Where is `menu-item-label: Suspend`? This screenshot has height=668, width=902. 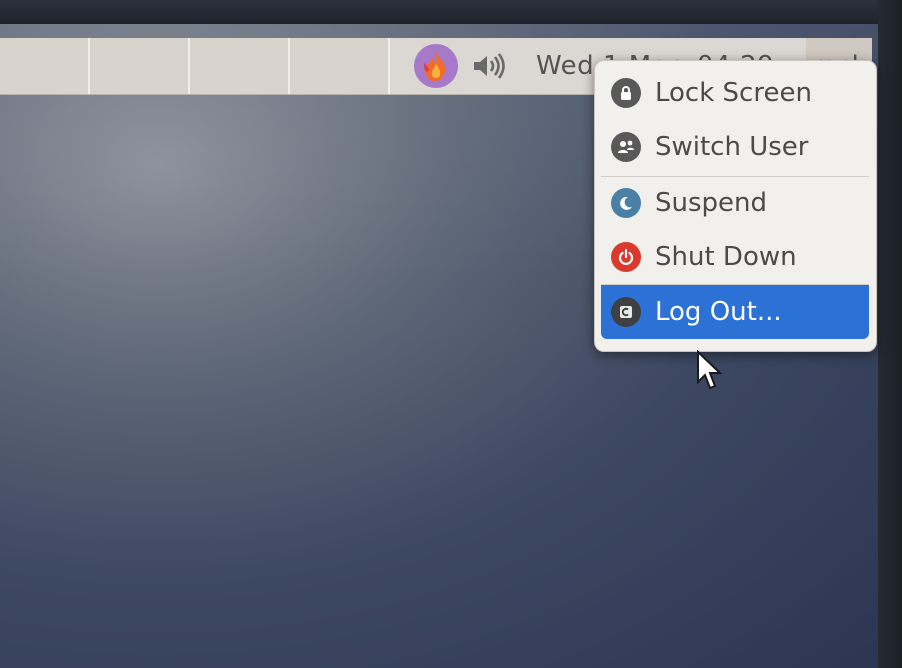
menu-item-label: Suspend is located at coordinates (711, 203).